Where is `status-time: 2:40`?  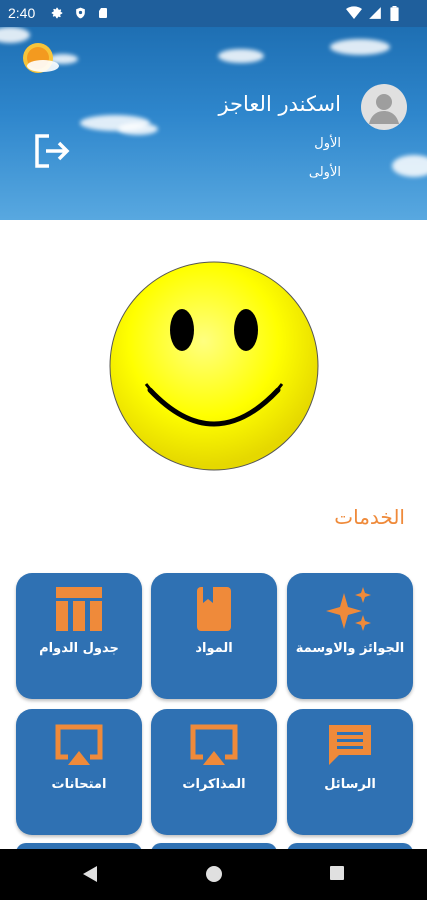 status-time: 2:40 is located at coordinates (22, 13).